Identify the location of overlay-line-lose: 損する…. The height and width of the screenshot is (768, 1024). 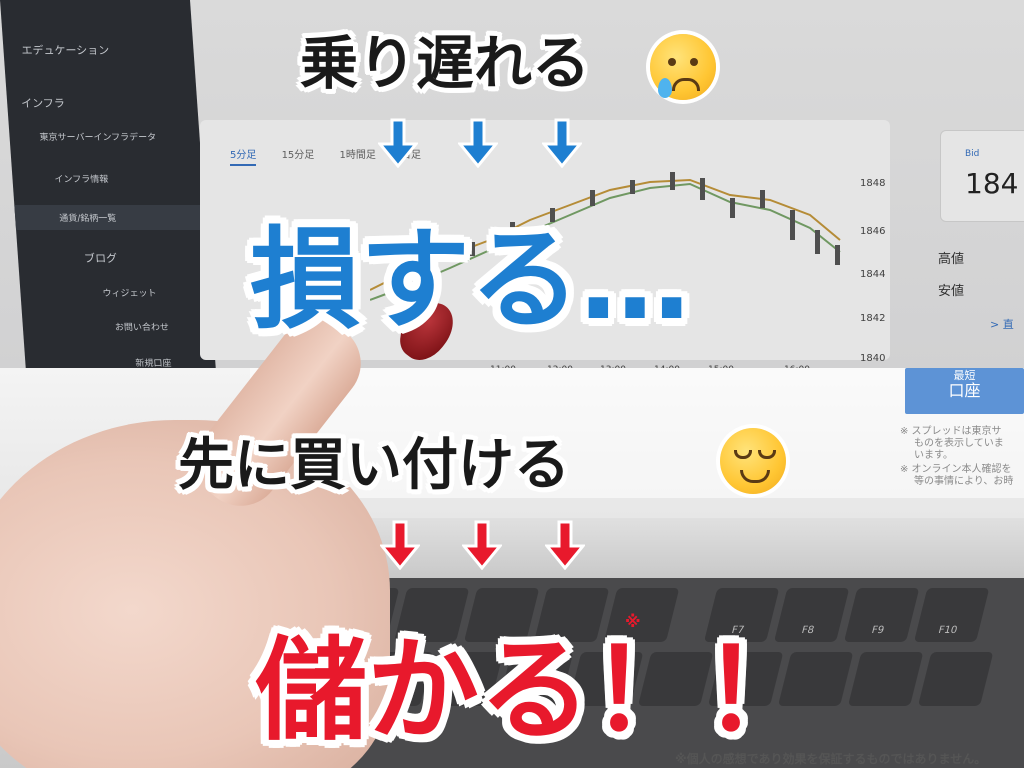
(470, 280).